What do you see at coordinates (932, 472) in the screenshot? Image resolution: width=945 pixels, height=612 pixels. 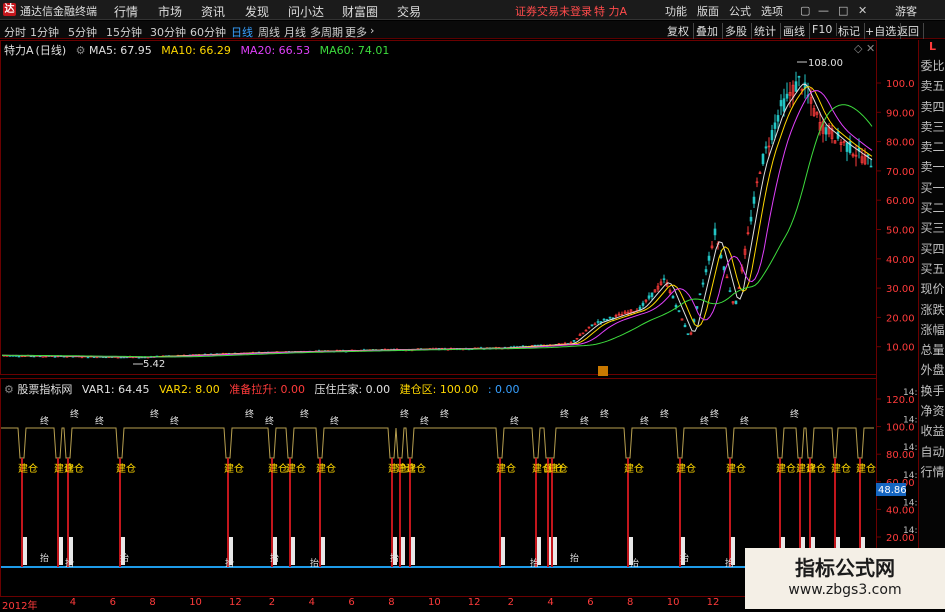 I see `side-item: 行情` at bounding box center [932, 472].